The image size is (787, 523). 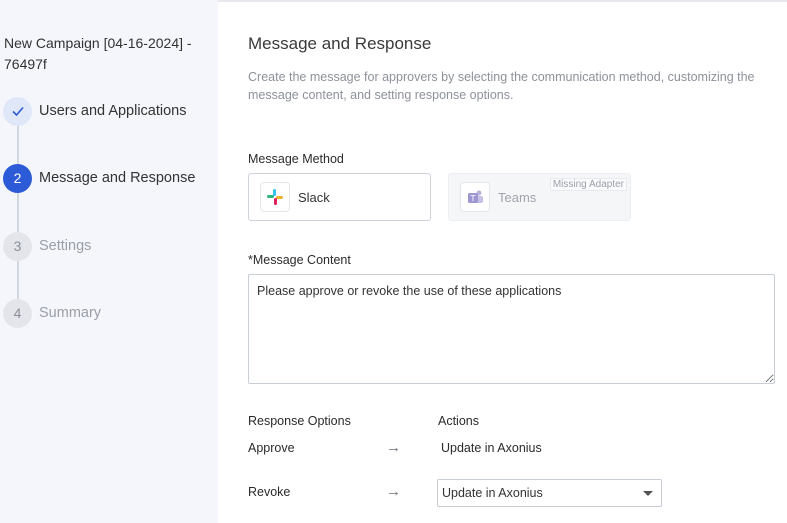 I want to click on response-option-approve: Approve, so click(x=271, y=448).